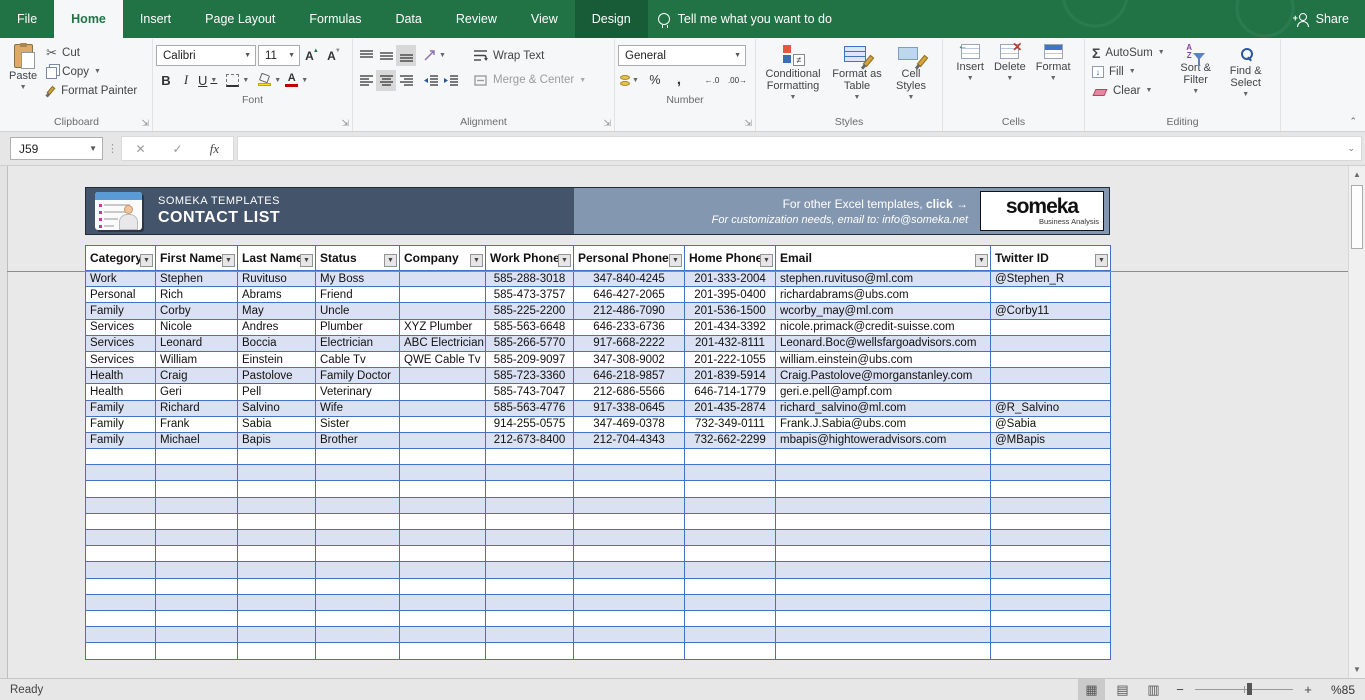 This screenshot has width=1365, height=700. What do you see at coordinates (276, 376) in the screenshot?
I see `cell: Pastolove` at bounding box center [276, 376].